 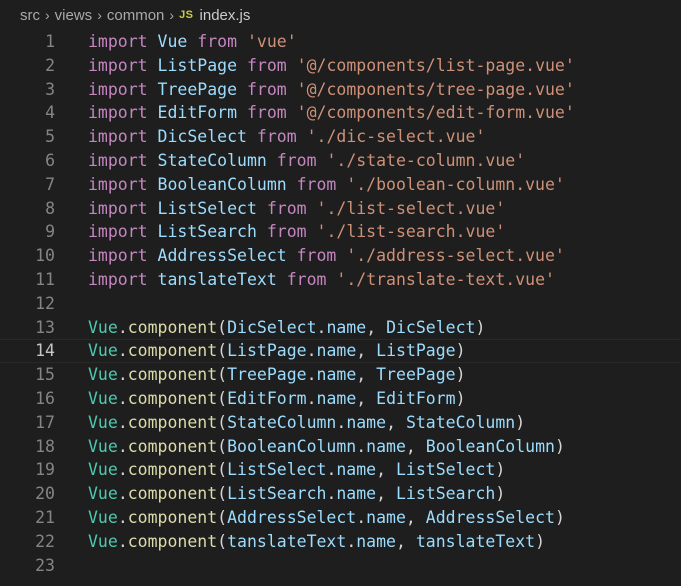 I want to click on line-number: 11, so click(x=45, y=279).